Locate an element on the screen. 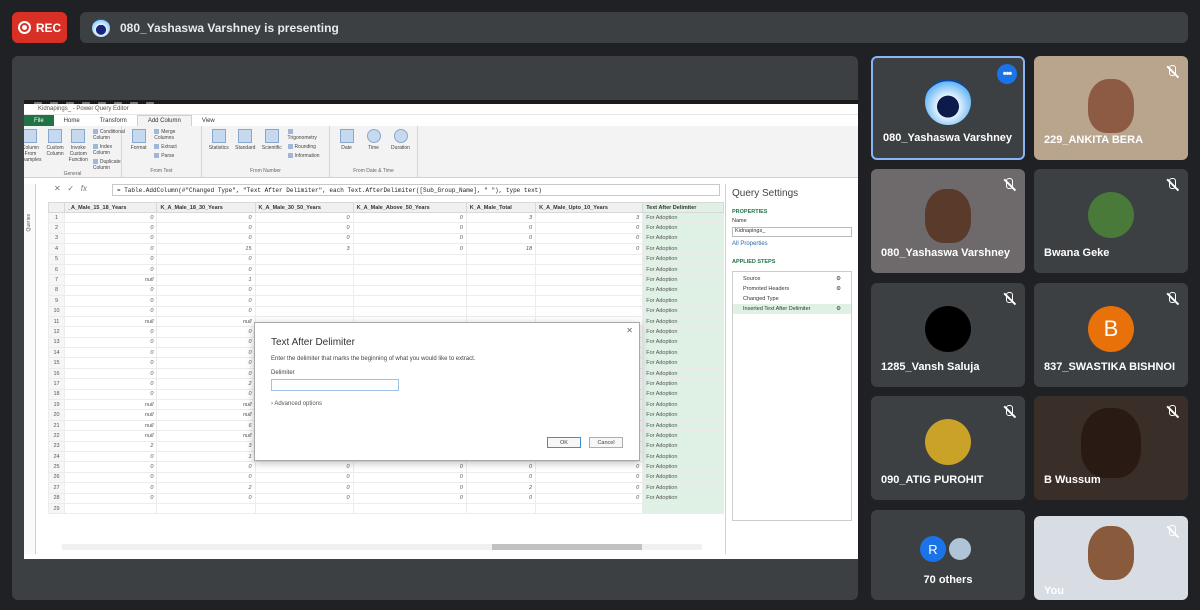  table-row: 8 0 0 For Adoption is located at coordinates (386, 290).